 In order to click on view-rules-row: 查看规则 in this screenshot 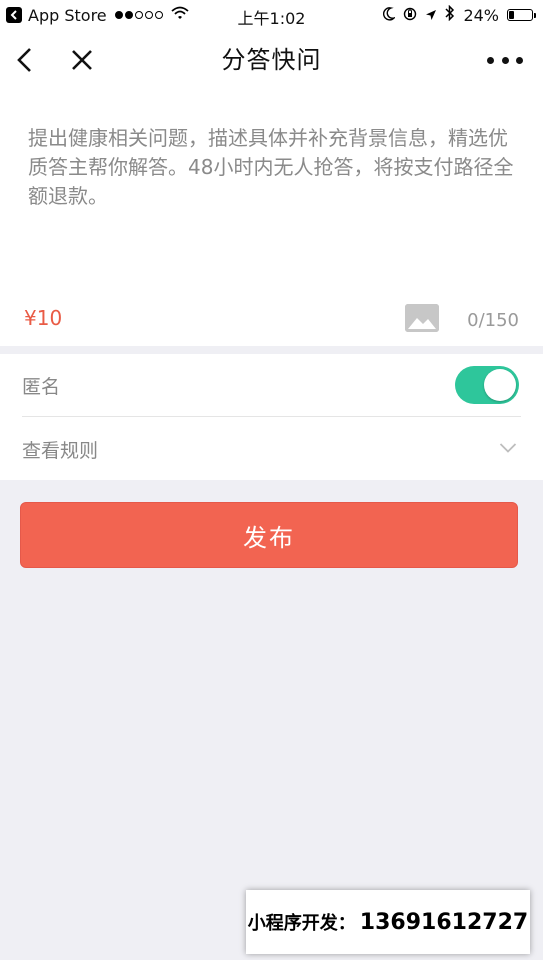, I will do `click(271, 449)`.